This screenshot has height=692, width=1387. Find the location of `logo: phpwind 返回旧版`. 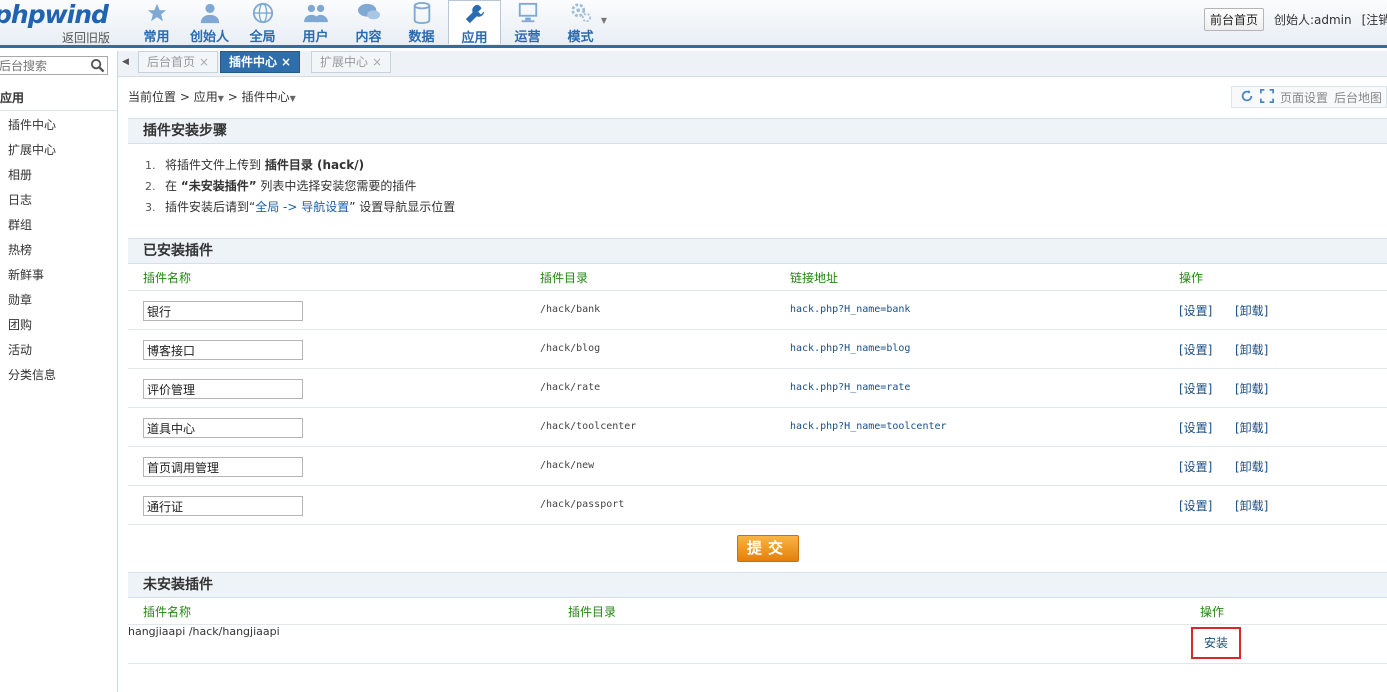

logo: phpwind 返回旧版 is located at coordinates (57, 23).